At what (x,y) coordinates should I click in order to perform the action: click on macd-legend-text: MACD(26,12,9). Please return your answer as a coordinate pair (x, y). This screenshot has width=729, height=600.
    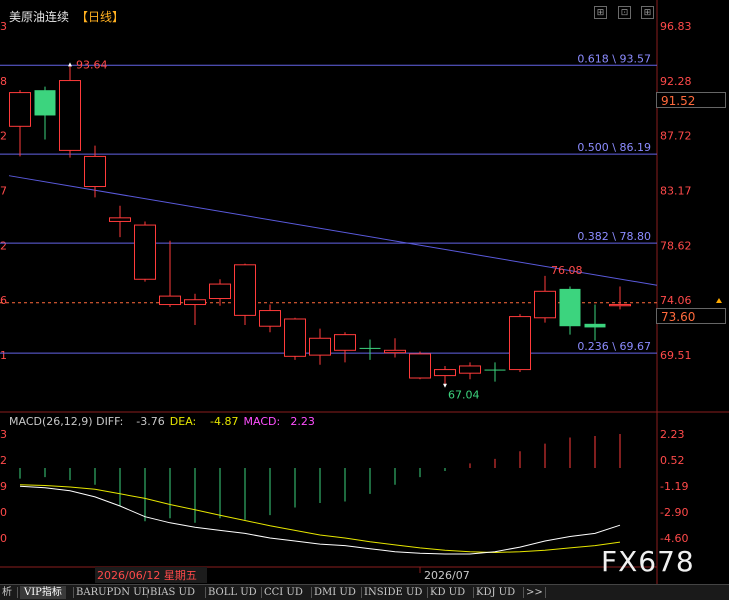
    Looking at the image, I should click on (51, 421).